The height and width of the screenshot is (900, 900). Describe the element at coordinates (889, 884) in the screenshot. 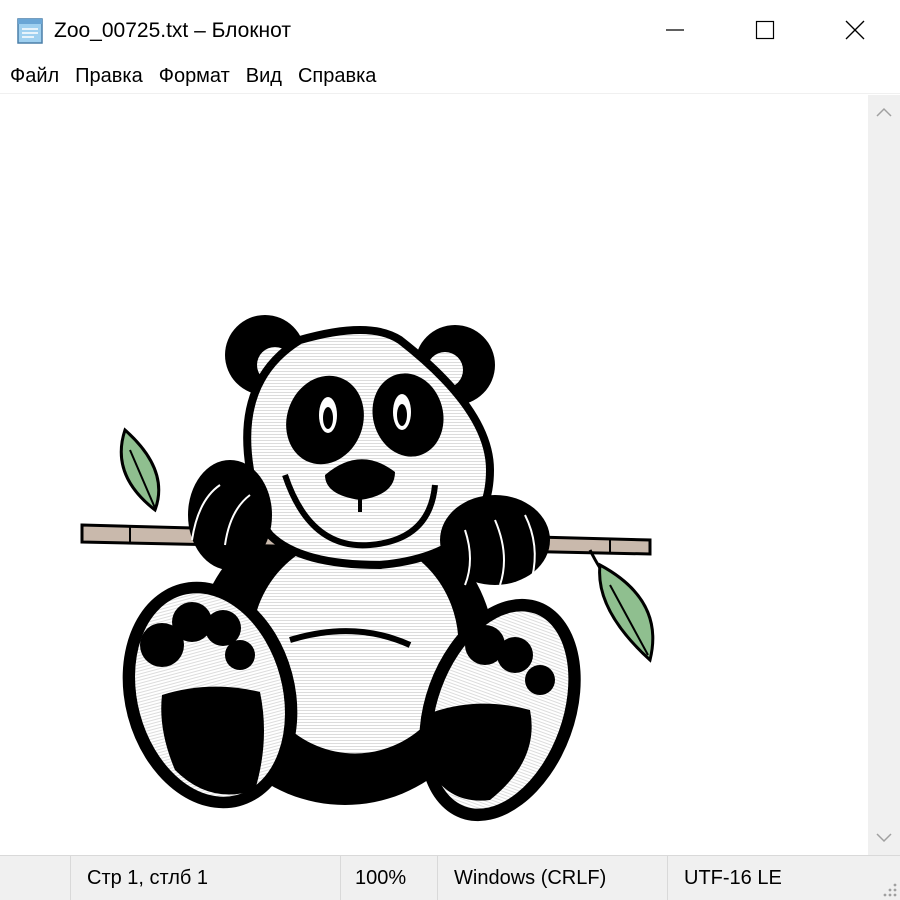

I see `resize-grip-icon` at that location.